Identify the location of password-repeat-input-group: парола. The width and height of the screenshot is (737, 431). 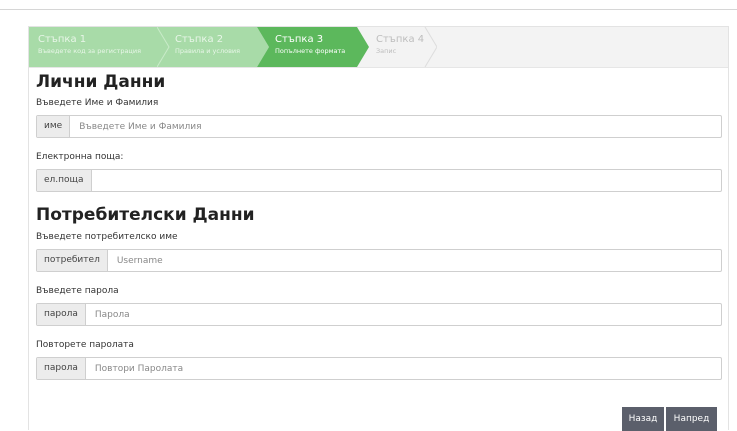
(379, 368).